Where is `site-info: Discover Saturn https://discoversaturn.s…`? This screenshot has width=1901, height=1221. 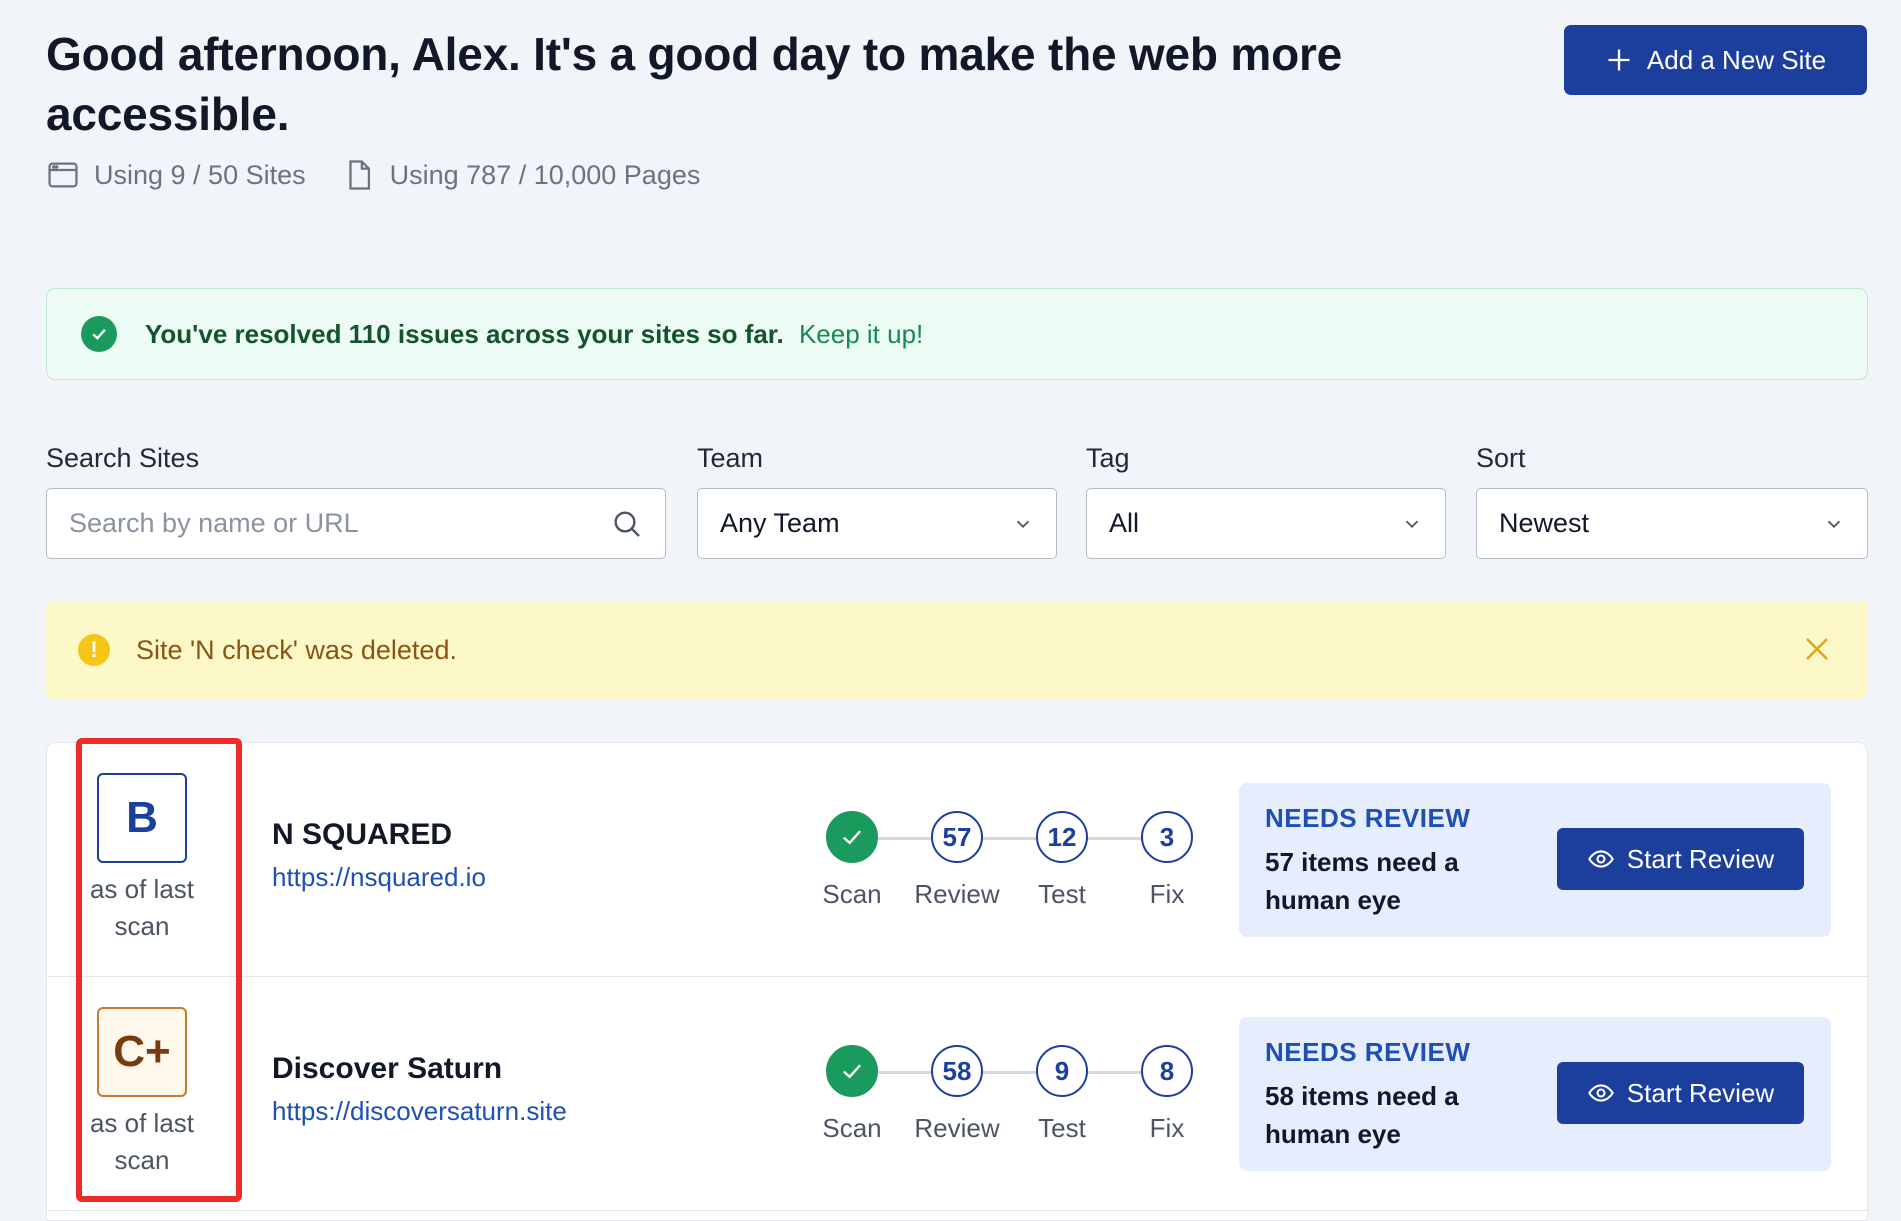
site-info: Discover Saturn https://discoversaturn.s… is located at coordinates (419, 1089).